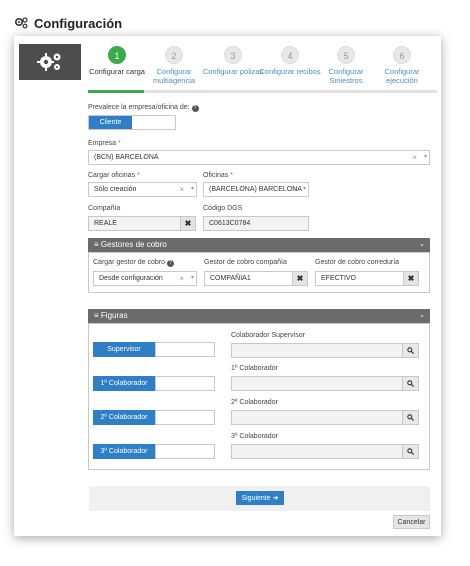 The height and width of the screenshot is (566, 470). I want to click on cargar-gestor-select: Desde configuración × ▾, so click(145, 278).